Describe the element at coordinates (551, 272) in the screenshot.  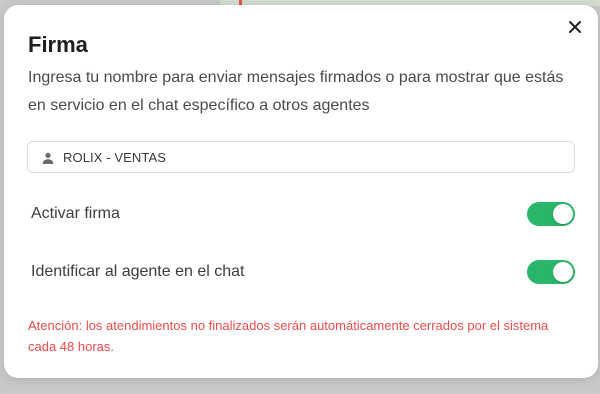
I see `identify-agent-toggle` at that location.